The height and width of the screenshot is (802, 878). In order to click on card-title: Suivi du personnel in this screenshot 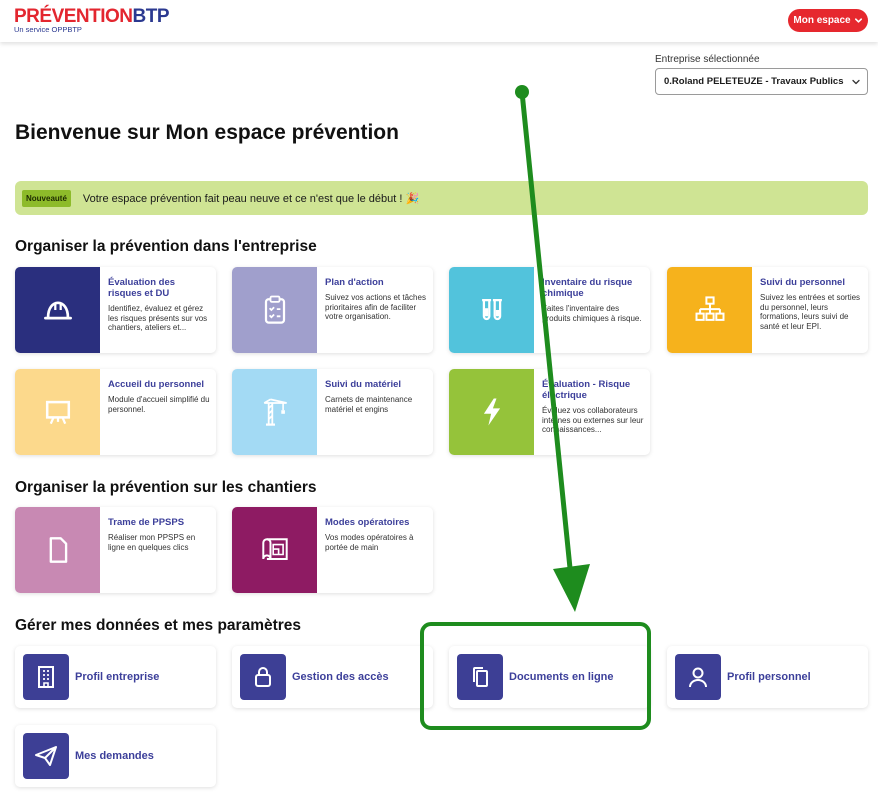, I will do `click(802, 282)`.